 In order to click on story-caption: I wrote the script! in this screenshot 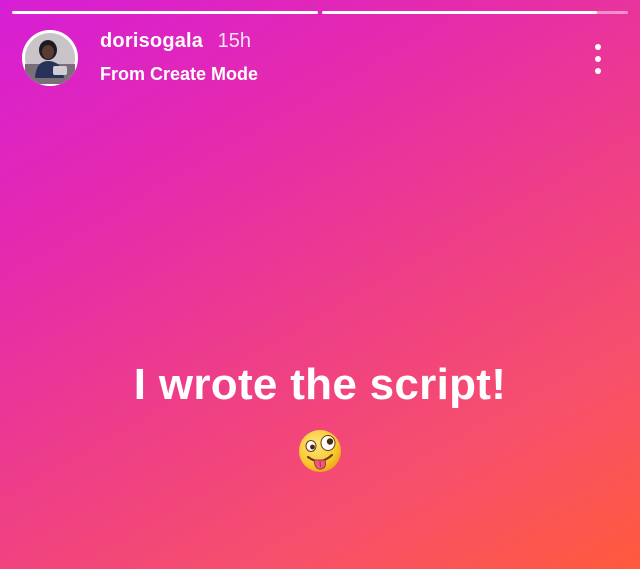, I will do `click(320, 384)`.